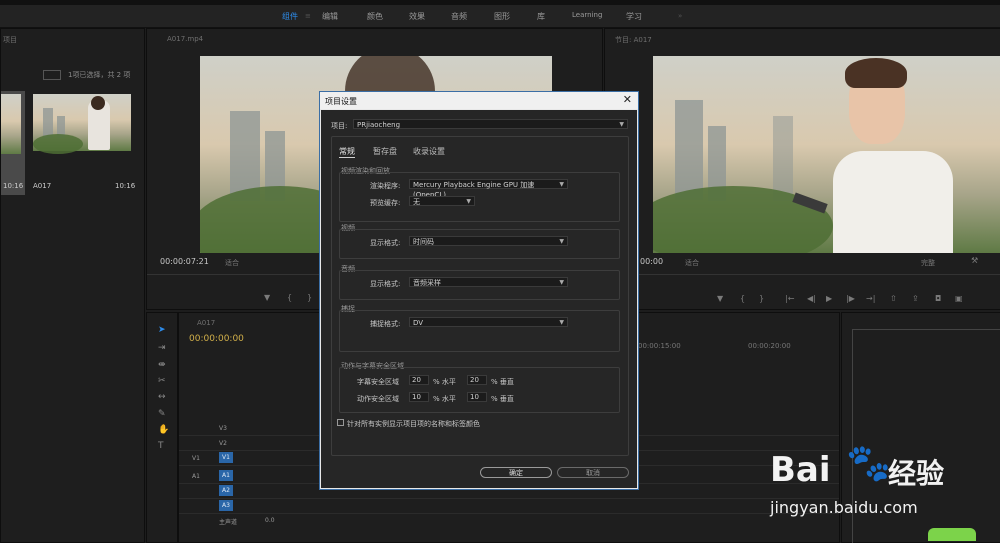 The image size is (1000, 543). I want to click on capture-format-dropdown: DV ▼, so click(488, 322).